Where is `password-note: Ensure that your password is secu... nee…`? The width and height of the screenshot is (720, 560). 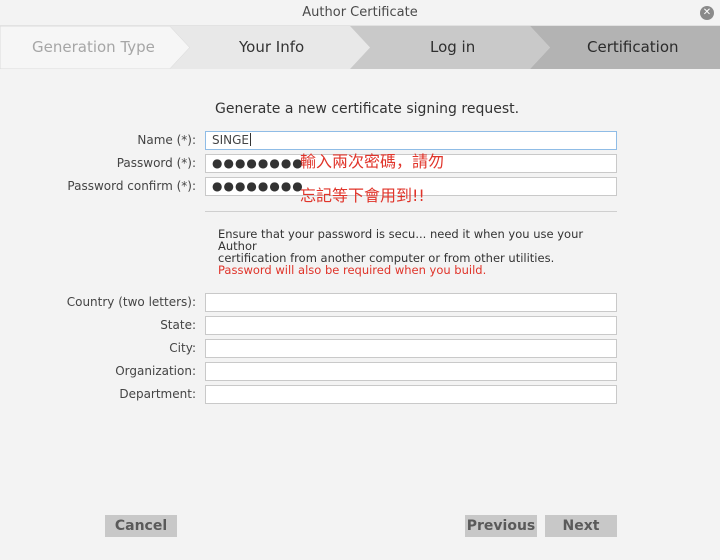
password-note: Ensure that your password is secu... nee… is located at coordinates (418, 252).